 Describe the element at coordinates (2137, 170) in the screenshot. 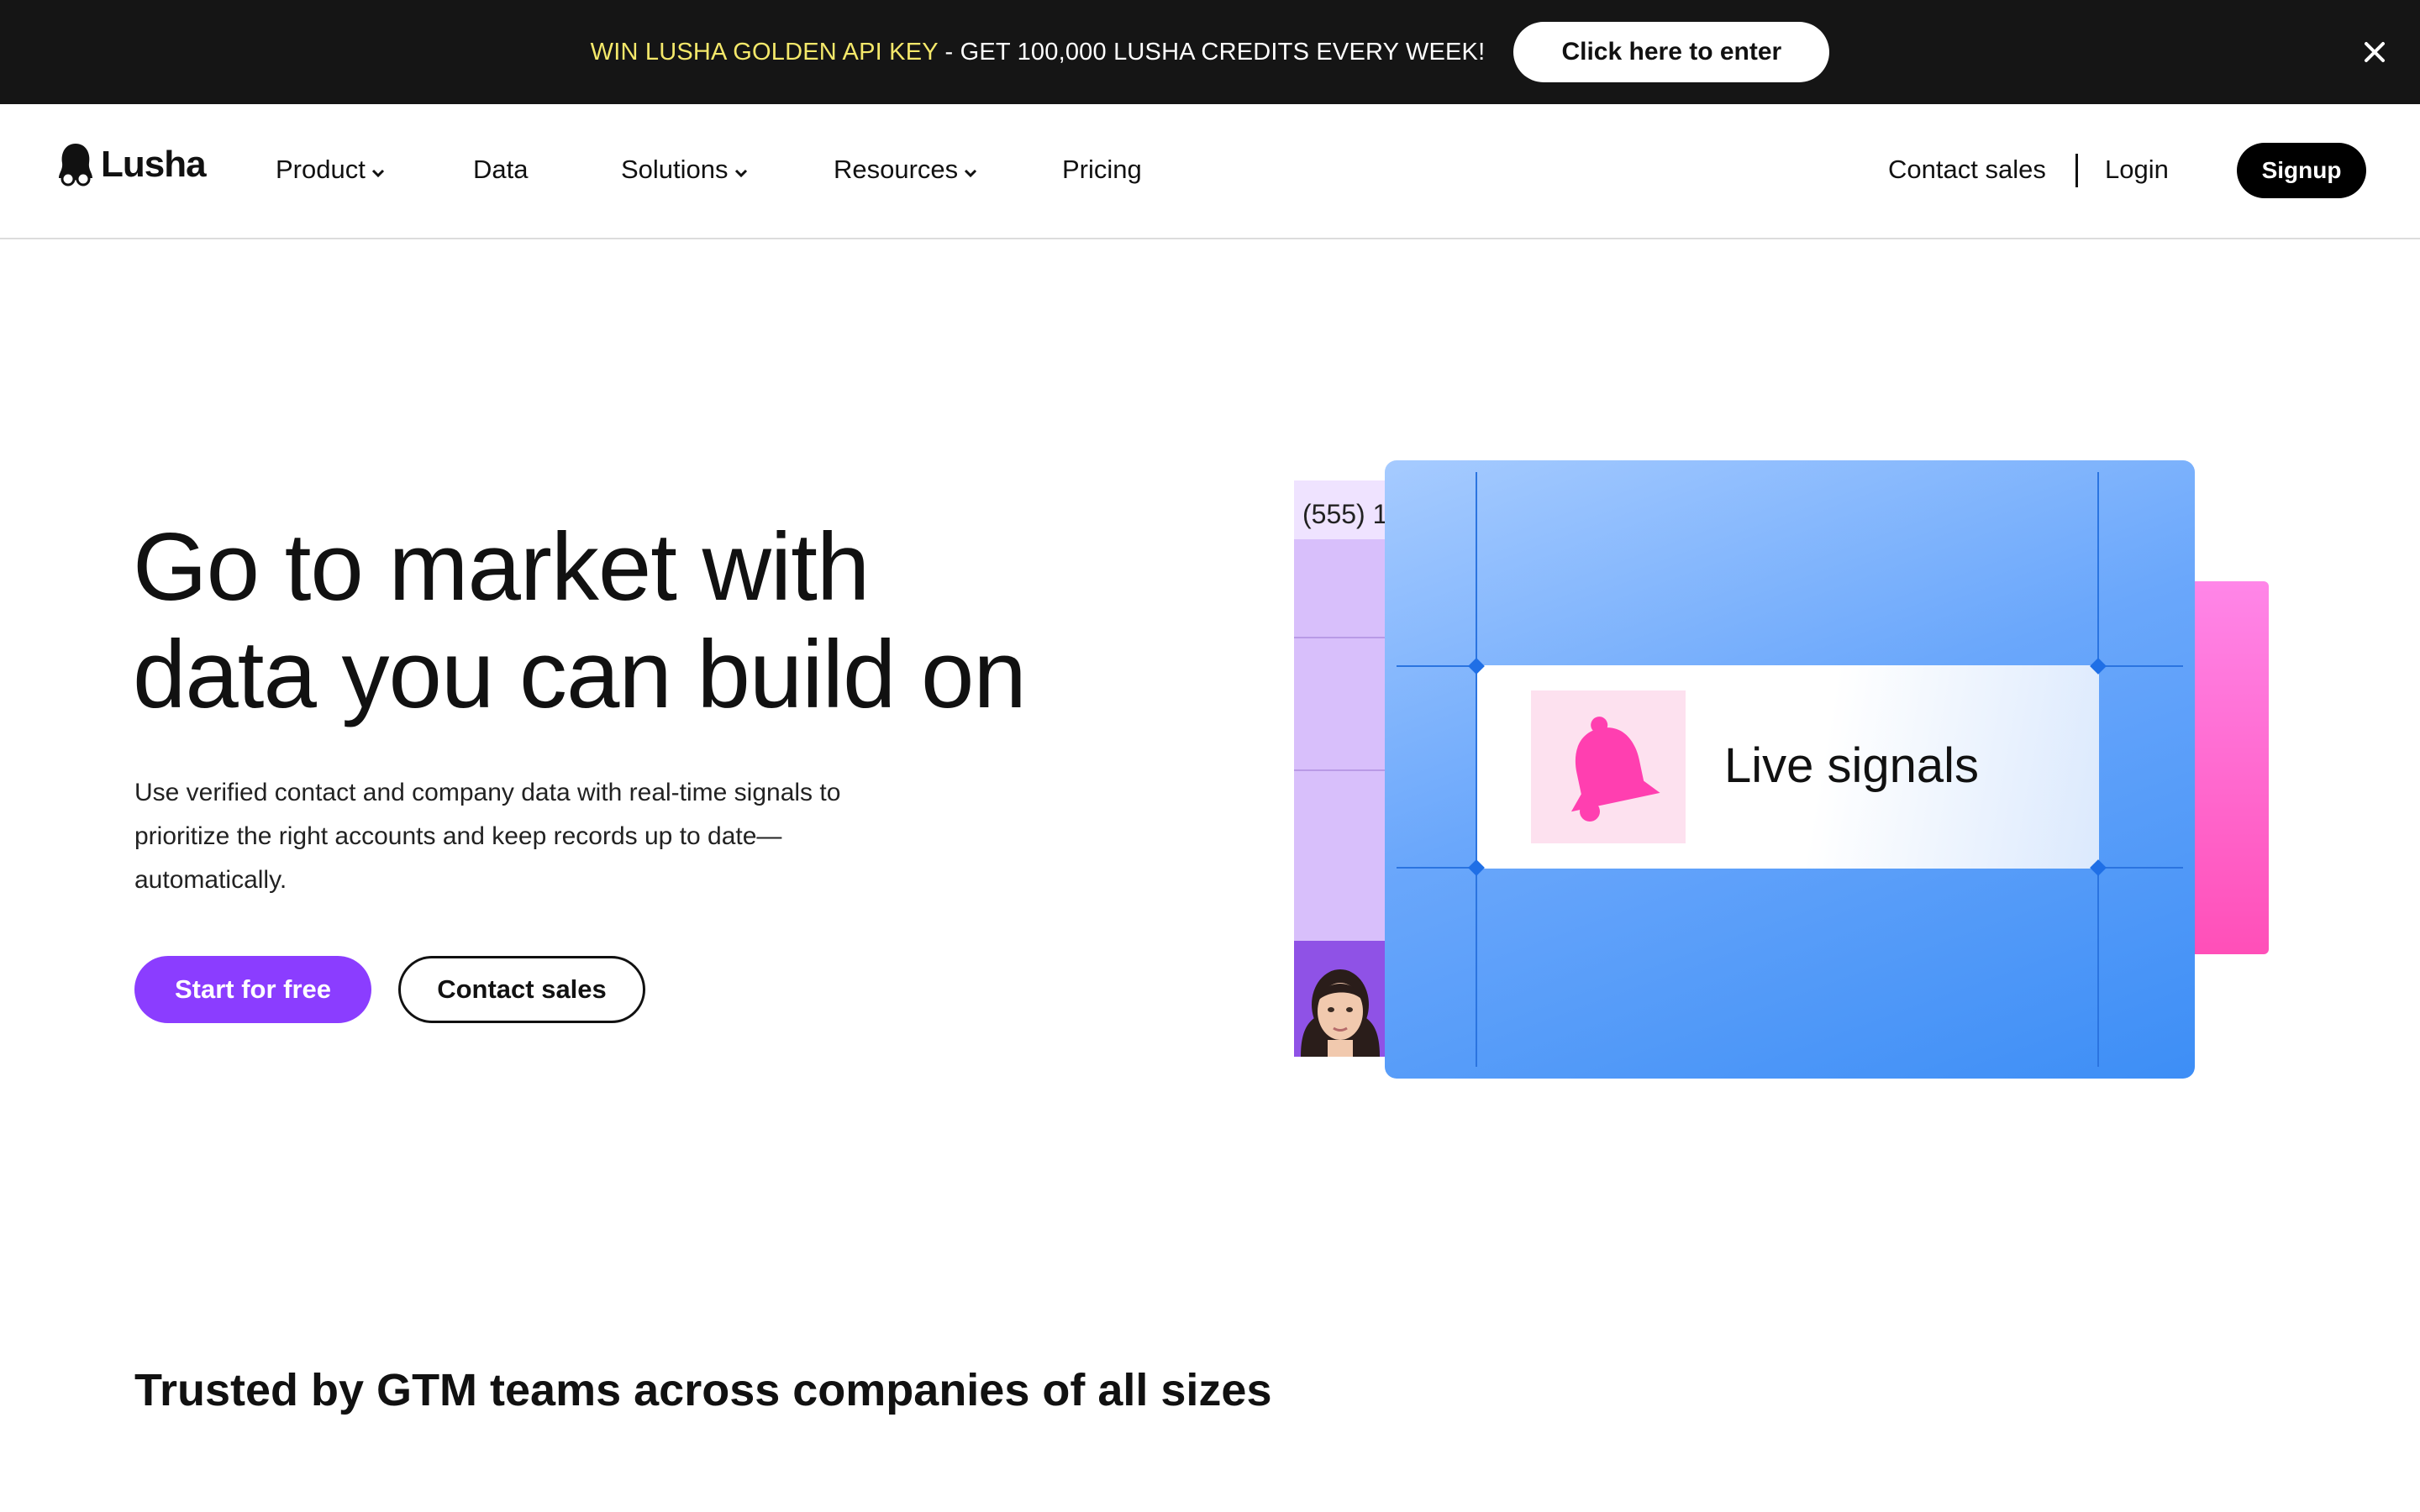

I see `login-link: Login` at that location.